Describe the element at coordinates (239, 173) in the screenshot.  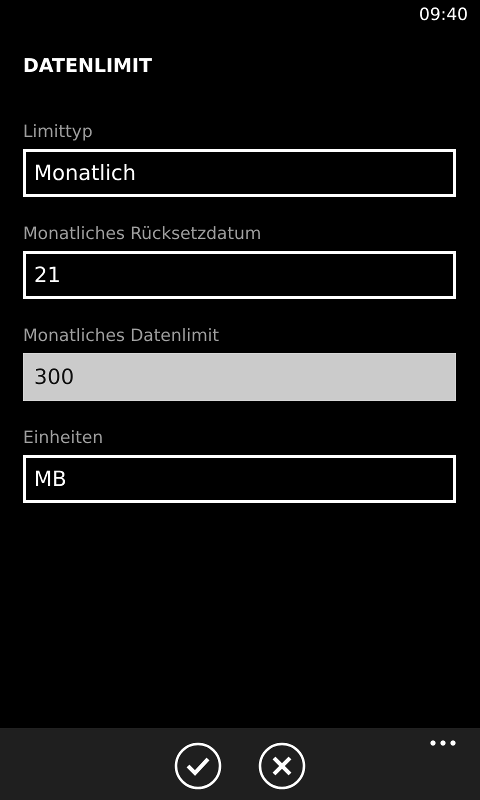
I see `input-field: Monatlich` at that location.